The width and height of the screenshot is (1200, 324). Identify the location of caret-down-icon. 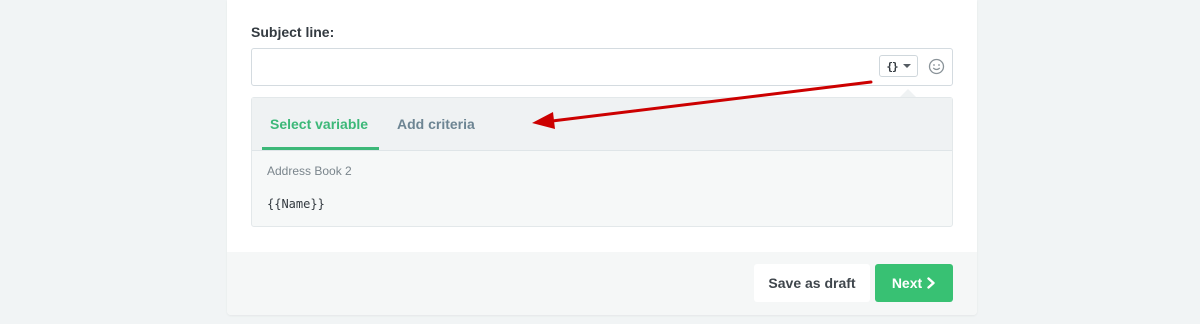
(906, 66).